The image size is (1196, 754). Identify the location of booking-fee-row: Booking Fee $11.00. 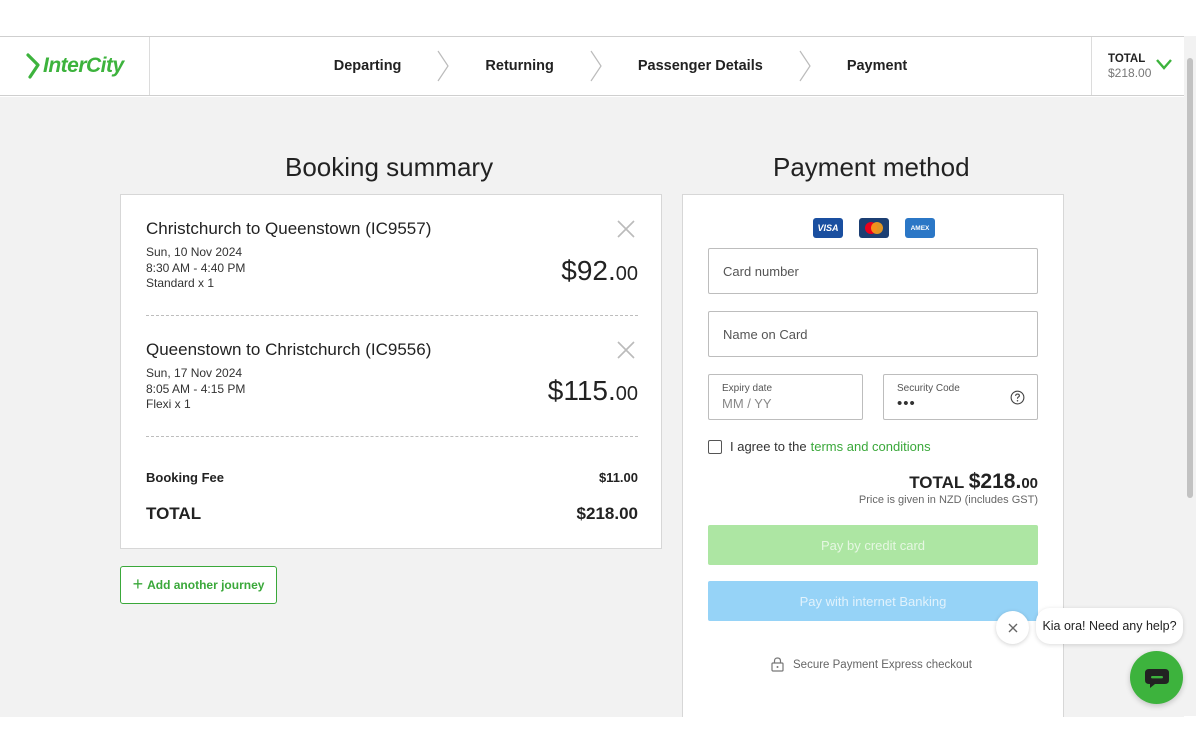
(392, 477).